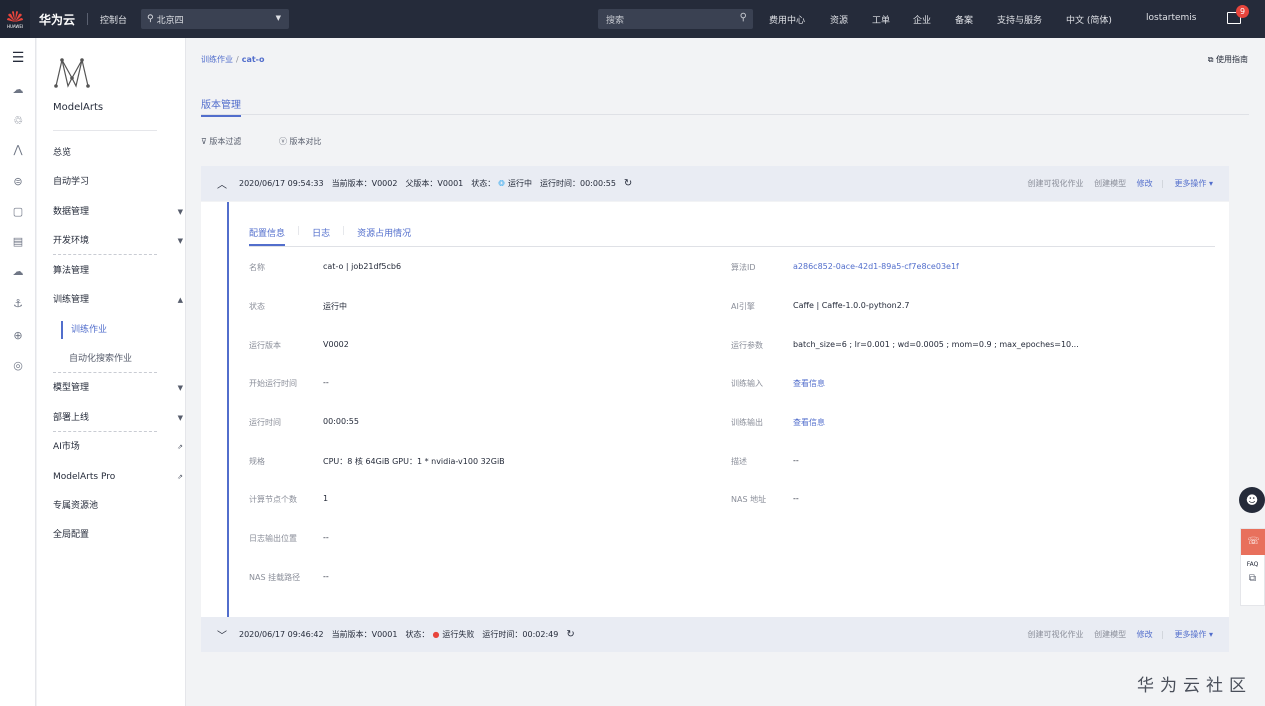 The image size is (1265, 706). What do you see at coordinates (71, 535) in the screenshot?
I see `sidebar-item-label: 全局配置` at bounding box center [71, 535].